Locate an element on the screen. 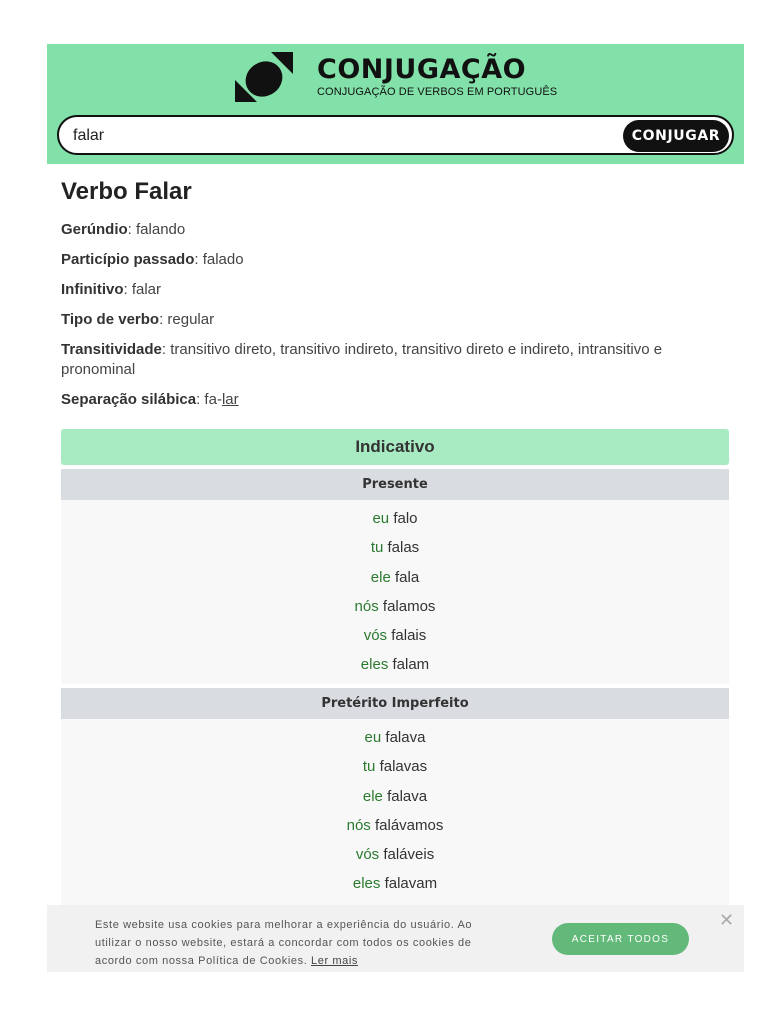  info-past-participle: Particípio passado: falado is located at coordinates (395, 260).